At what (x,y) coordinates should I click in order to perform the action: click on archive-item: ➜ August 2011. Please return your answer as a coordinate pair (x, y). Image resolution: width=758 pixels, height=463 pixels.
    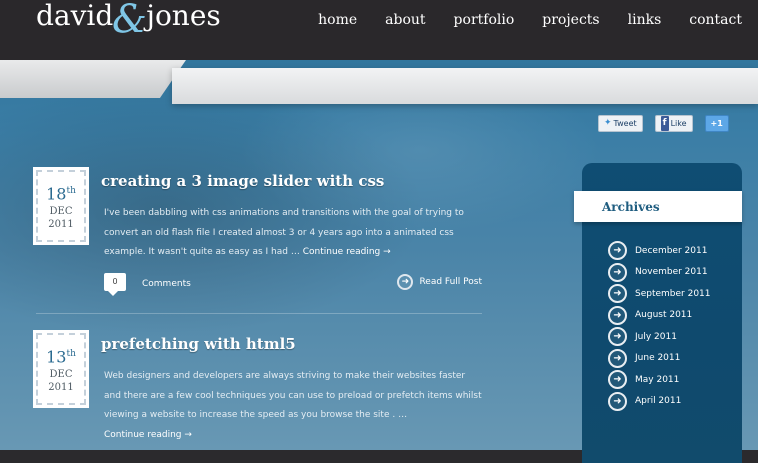
    Looking at the image, I should click on (675, 316).